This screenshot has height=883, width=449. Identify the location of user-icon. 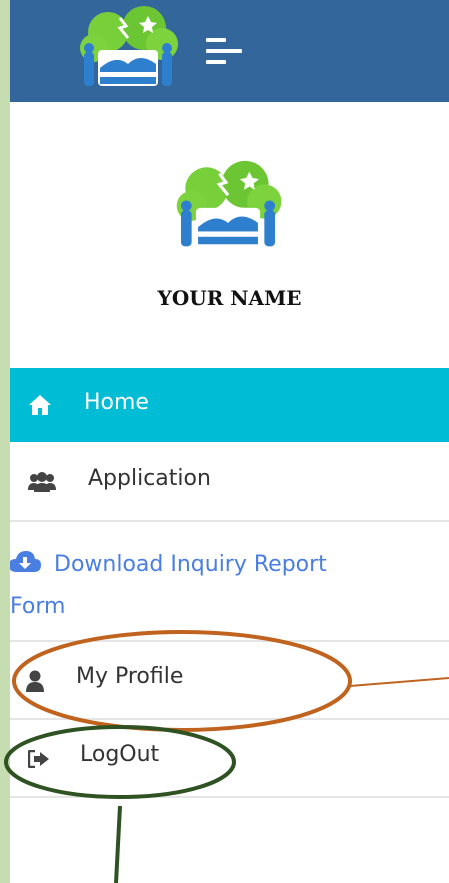
(35, 681).